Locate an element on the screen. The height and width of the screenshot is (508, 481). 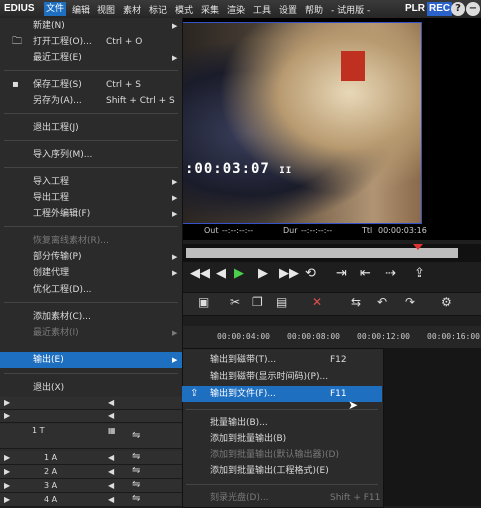
ruler-label: 00:00:12:00 is located at coordinates (383, 336).